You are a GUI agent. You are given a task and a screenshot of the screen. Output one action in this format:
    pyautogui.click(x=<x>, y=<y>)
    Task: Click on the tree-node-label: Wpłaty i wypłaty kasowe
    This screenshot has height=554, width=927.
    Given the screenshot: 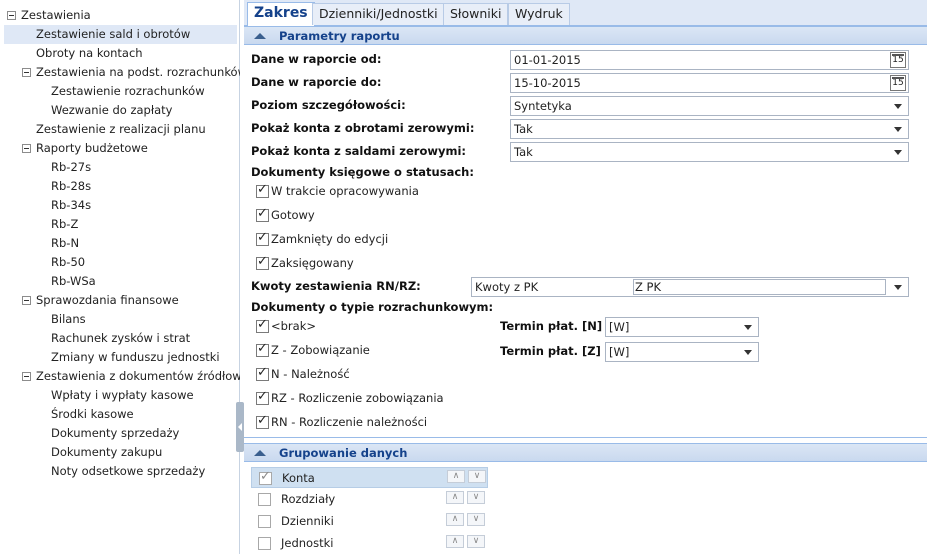 What is the action you would take?
    pyautogui.click(x=122, y=395)
    